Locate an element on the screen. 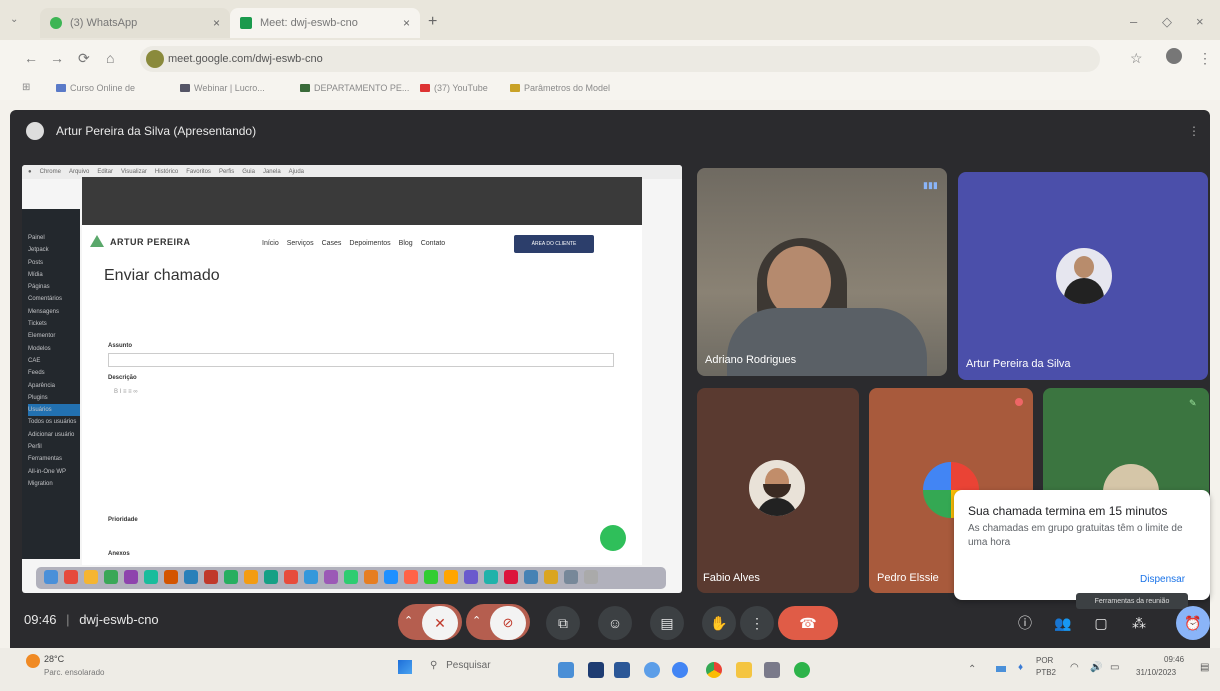  bookmark-icon is located at coordinates (305, 88).